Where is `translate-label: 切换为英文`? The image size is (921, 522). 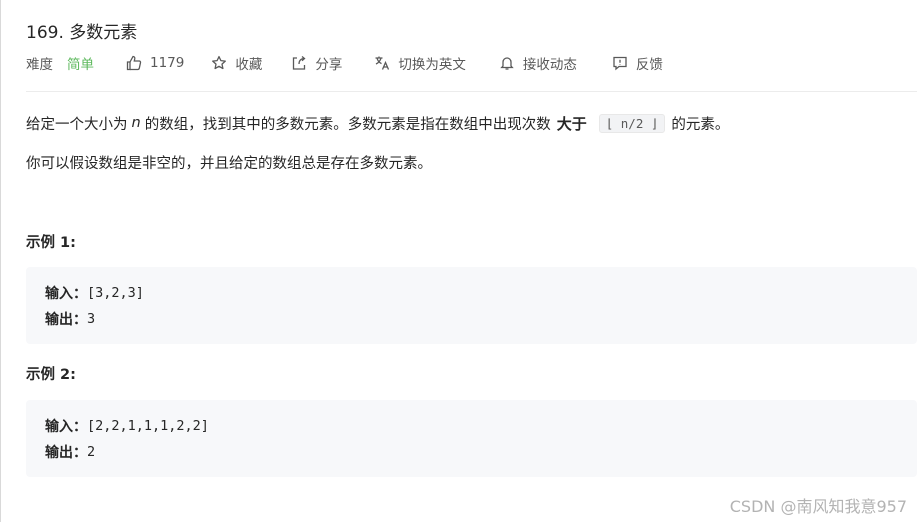
translate-label: 切换为英文 is located at coordinates (432, 65).